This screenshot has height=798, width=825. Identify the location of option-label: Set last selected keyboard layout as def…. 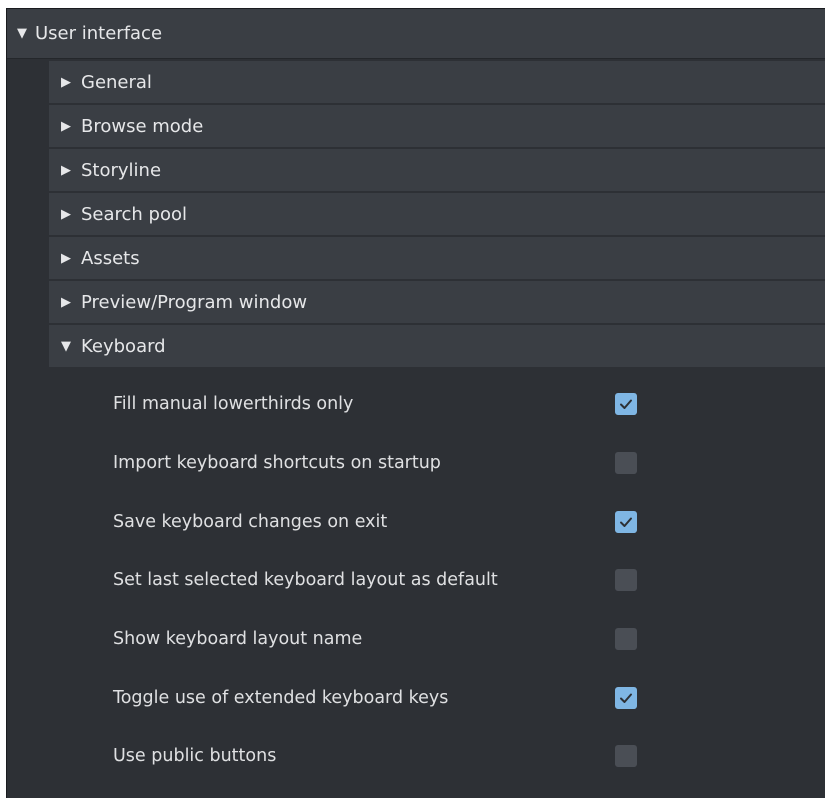
(305, 580).